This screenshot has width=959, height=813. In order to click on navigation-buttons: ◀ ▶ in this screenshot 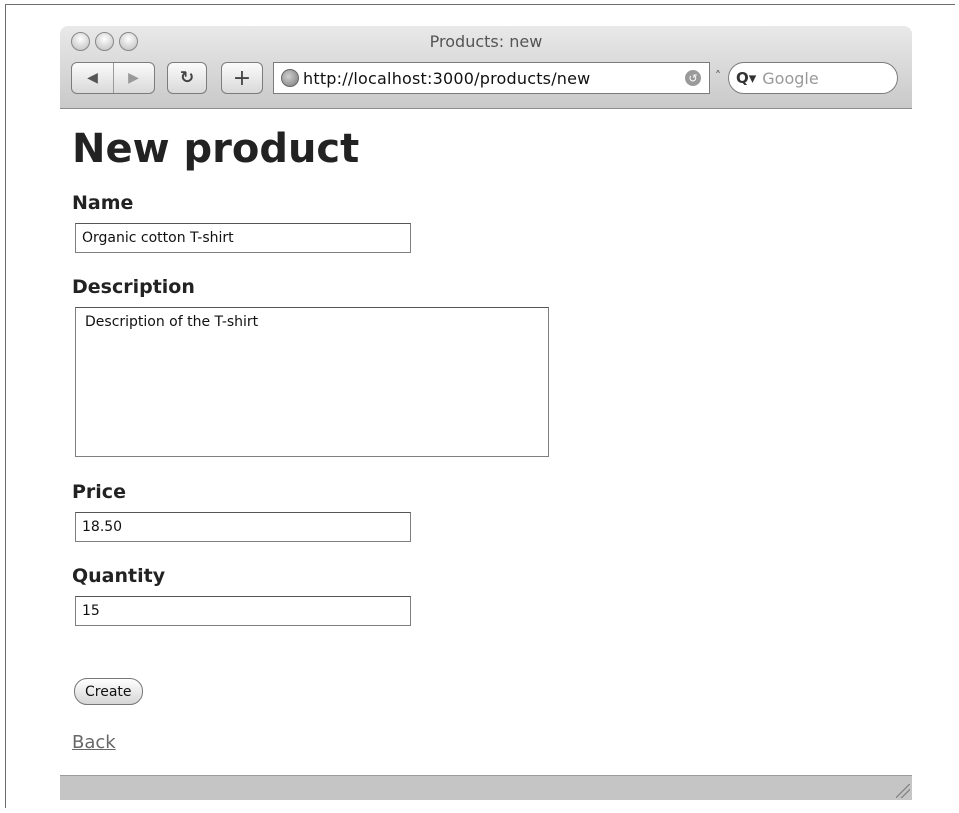, I will do `click(113, 78)`.